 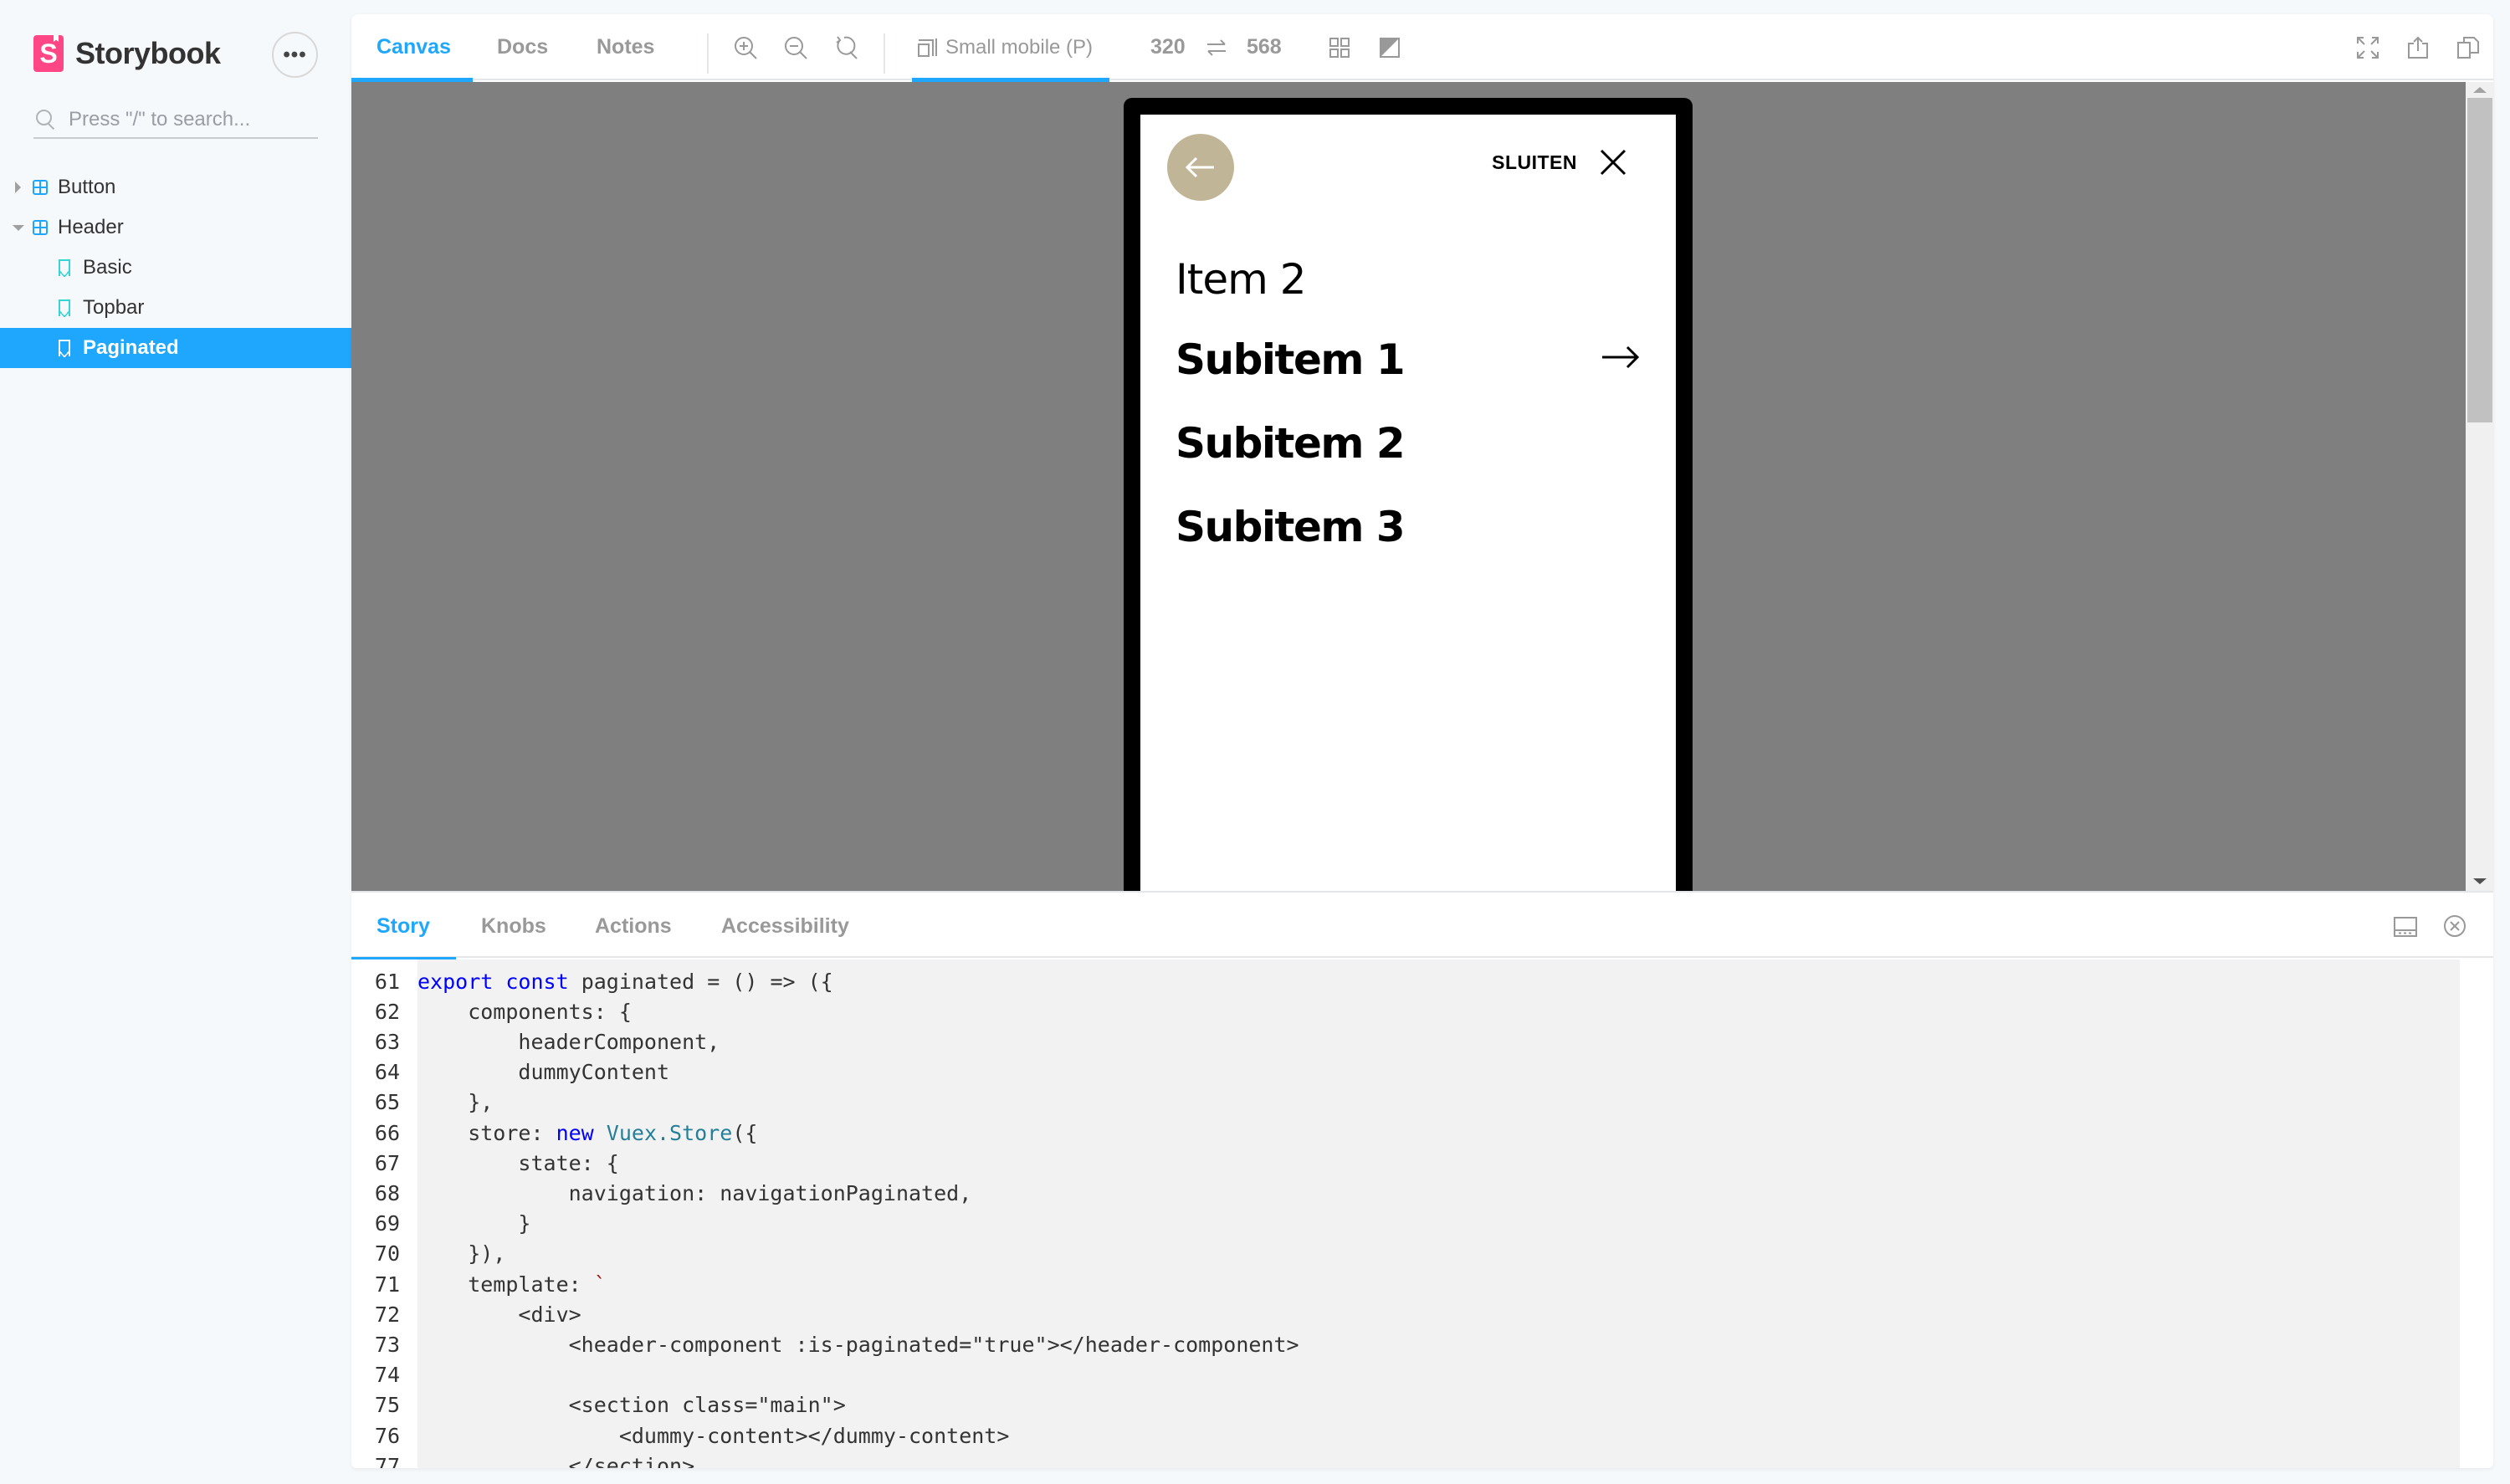 What do you see at coordinates (1291, 359) in the screenshot?
I see `nav-item-subitem-1: Subitem 1` at bounding box center [1291, 359].